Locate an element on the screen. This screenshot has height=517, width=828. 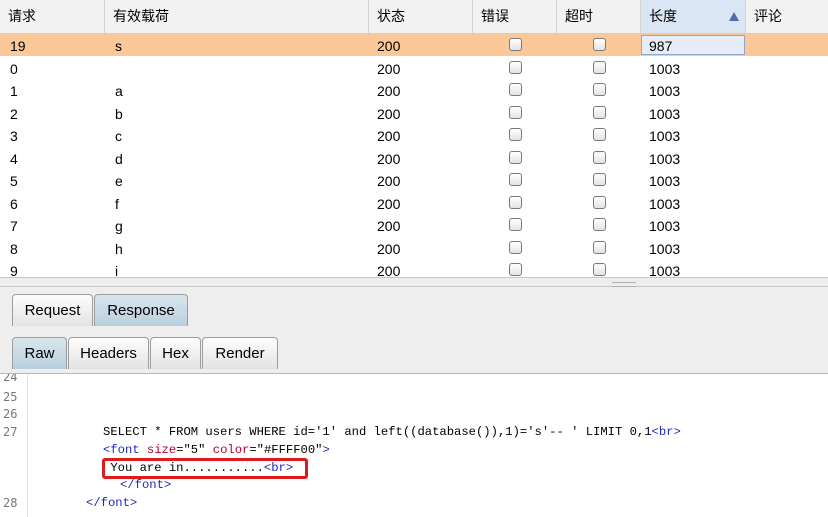
line-number: 24 is located at coordinates (10, 379).